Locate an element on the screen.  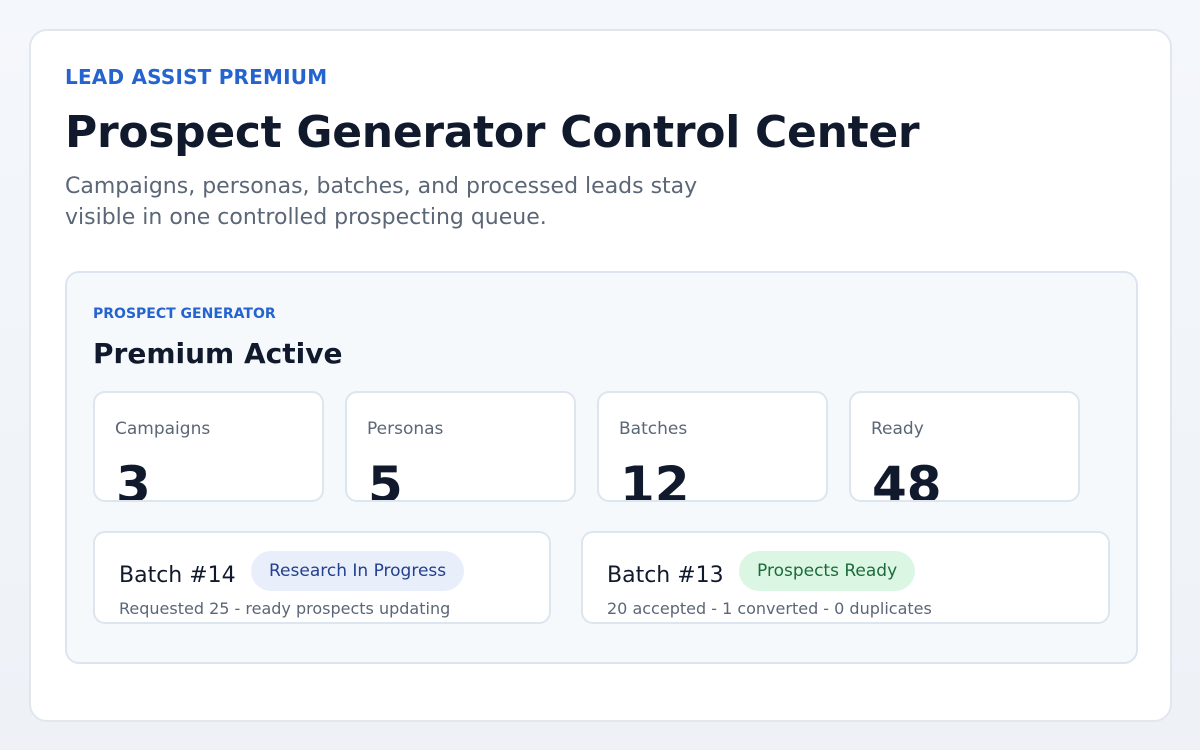
stat-label: Campaigns is located at coordinates (163, 429).